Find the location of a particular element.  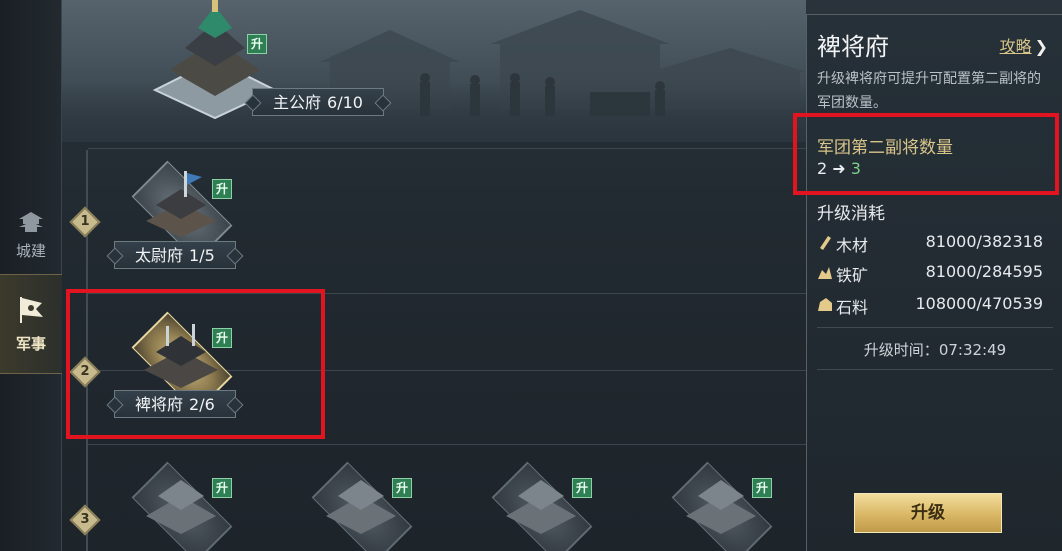

left-nav: 城建 军事 is located at coordinates (31, 275).